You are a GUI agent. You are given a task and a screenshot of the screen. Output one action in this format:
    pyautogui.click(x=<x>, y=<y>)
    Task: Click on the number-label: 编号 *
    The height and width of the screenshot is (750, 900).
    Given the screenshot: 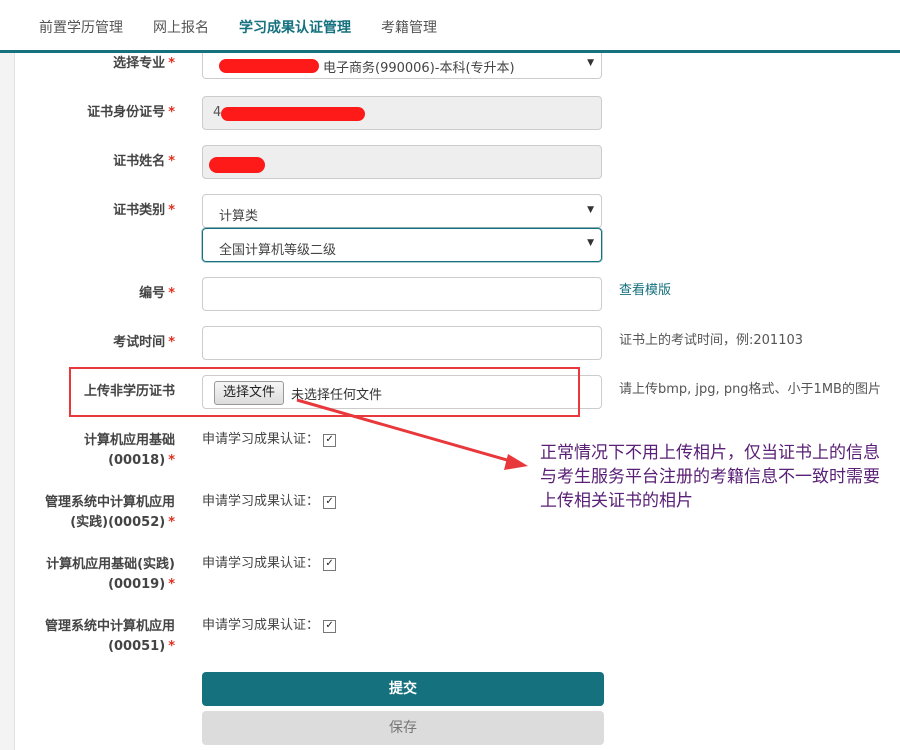 What is the action you would take?
    pyautogui.click(x=157, y=293)
    